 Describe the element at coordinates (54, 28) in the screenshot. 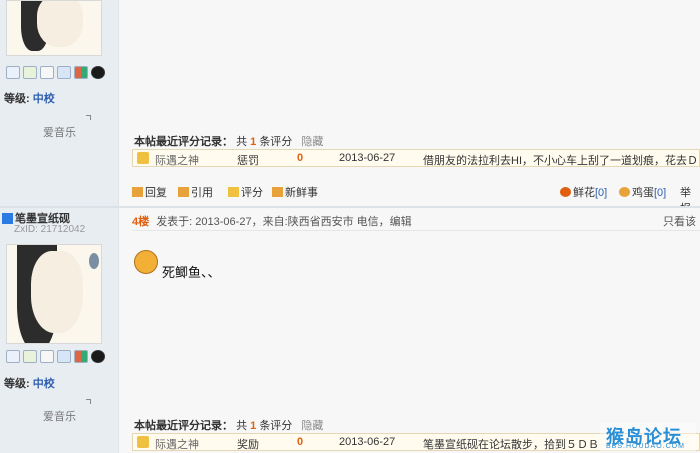

I see `post1-avatar` at that location.